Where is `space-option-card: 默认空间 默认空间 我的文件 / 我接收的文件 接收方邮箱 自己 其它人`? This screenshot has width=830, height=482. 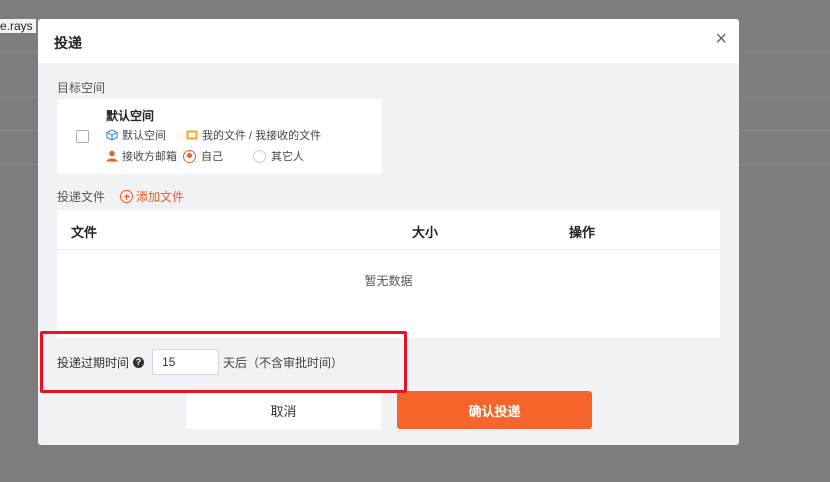 space-option-card: 默认空间 默认空间 我的文件 / 我接收的文件 接收方邮箱 自己 其它人 is located at coordinates (219, 136).